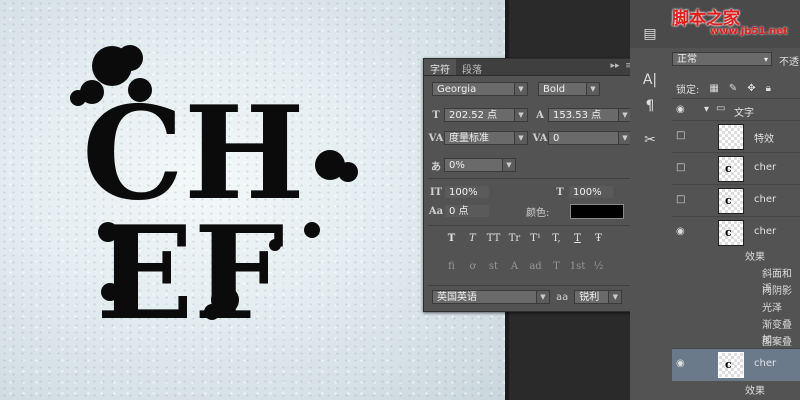 This screenshot has height=400, width=800. Describe the element at coordinates (538, 213) in the screenshot. I see `color-label: 颜色:` at that location.